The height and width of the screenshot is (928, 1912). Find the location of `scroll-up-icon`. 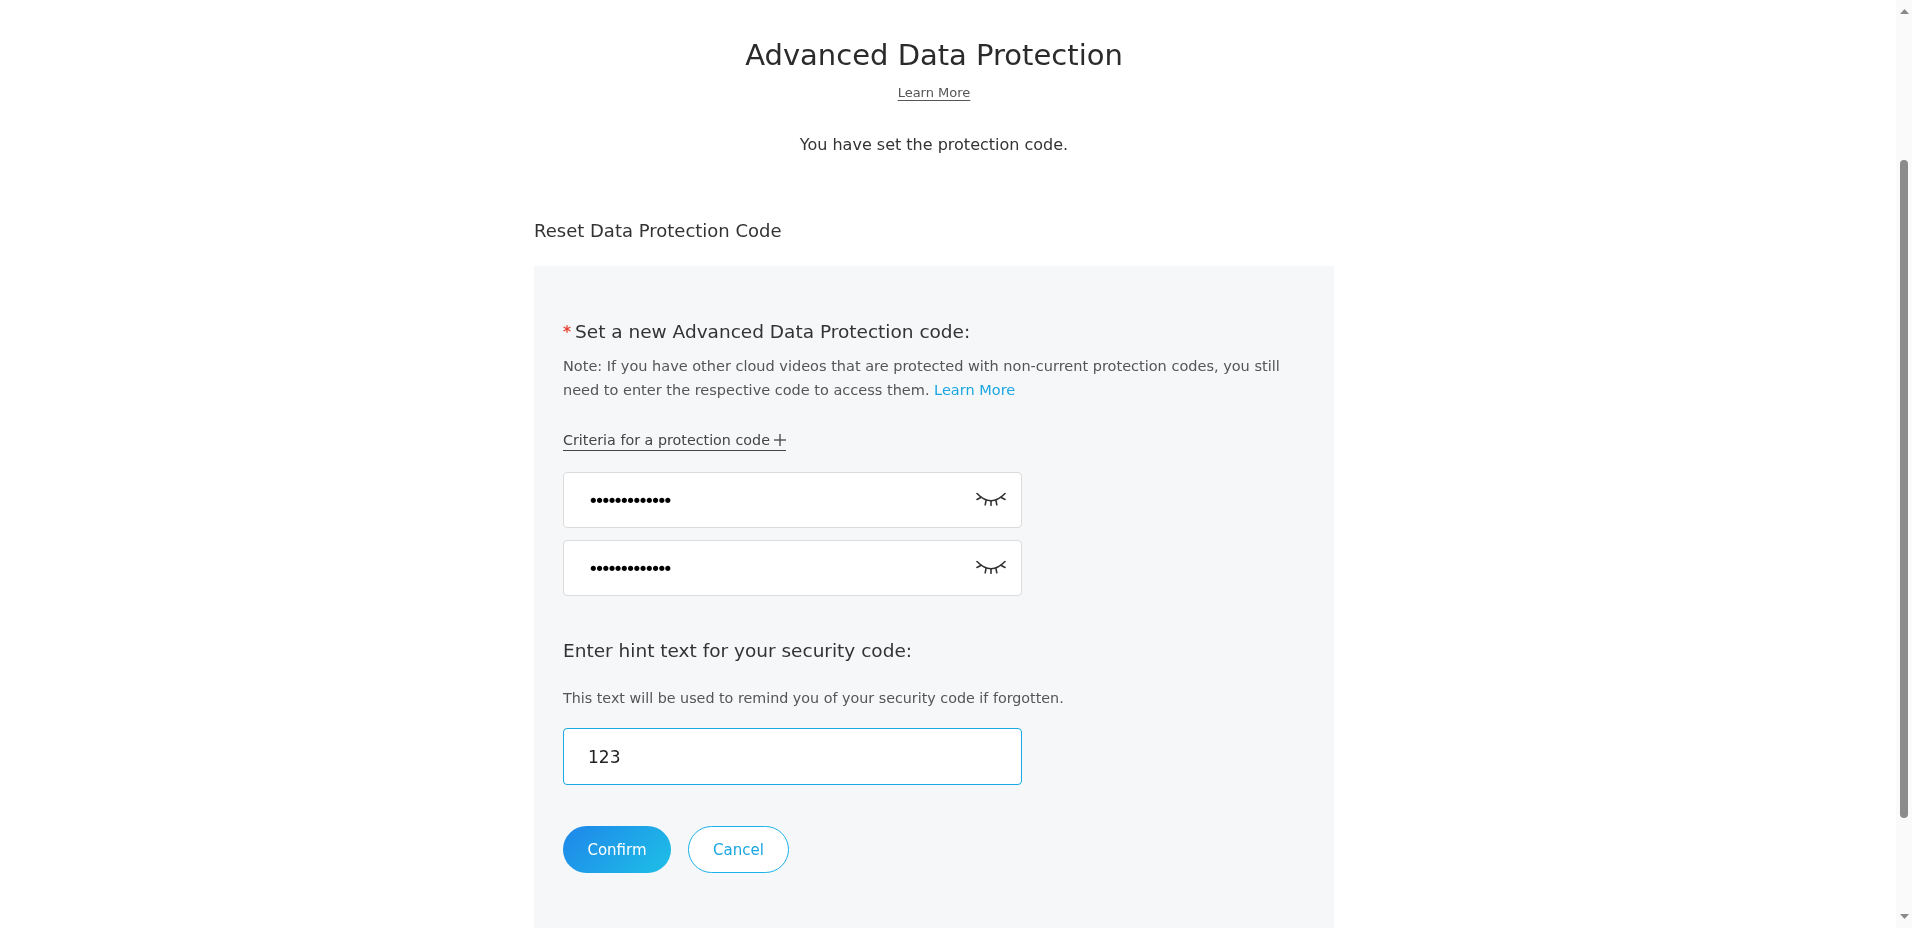

scroll-up-icon is located at coordinates (1904, 11).